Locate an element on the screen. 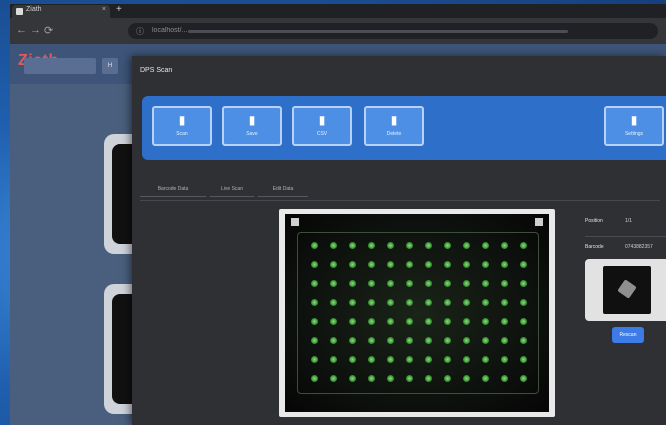  info-key: Barcode is located at coordinates (594, 247).